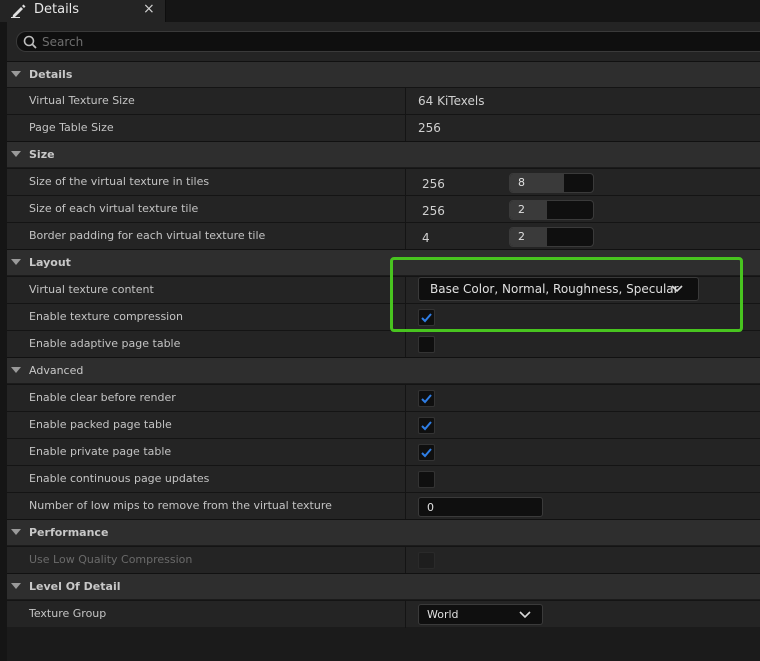 The width and height of the screenshot is (760, 661). Describe the element at coordinates (71, 127) in the screenshot. I see `property-label: Page Table Size` at that location.